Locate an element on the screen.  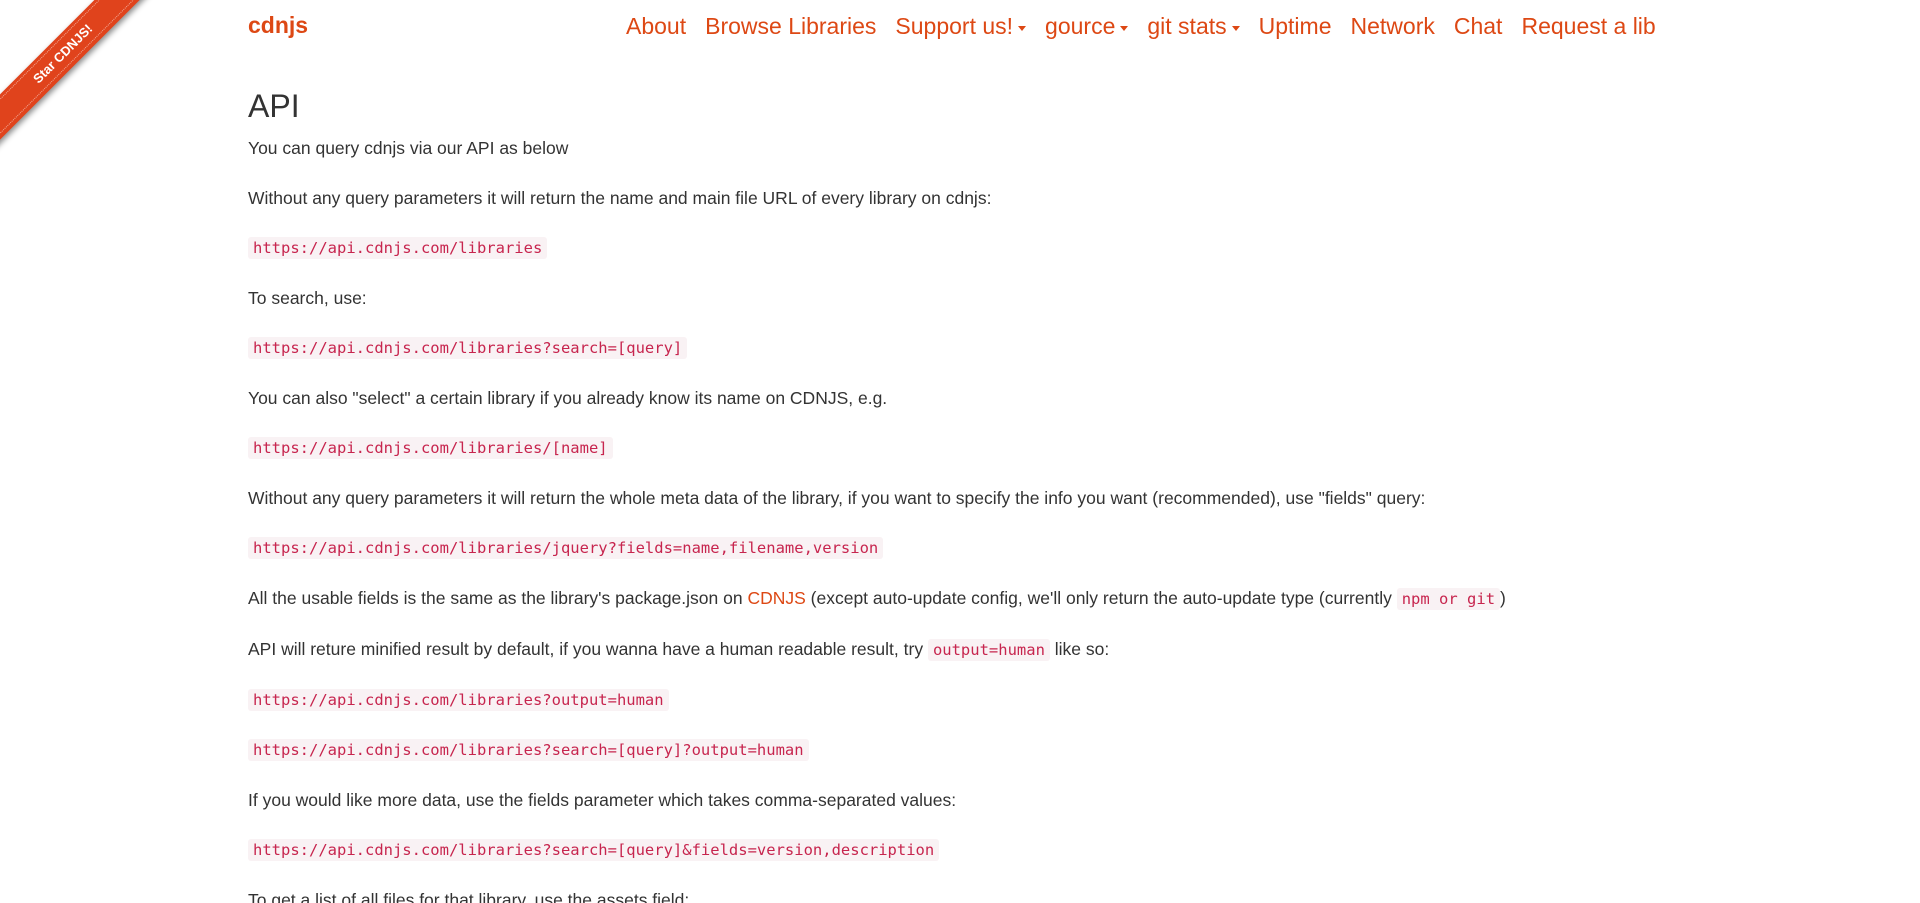
brand-logo: cdnjs is located at coordinates (278, 25).